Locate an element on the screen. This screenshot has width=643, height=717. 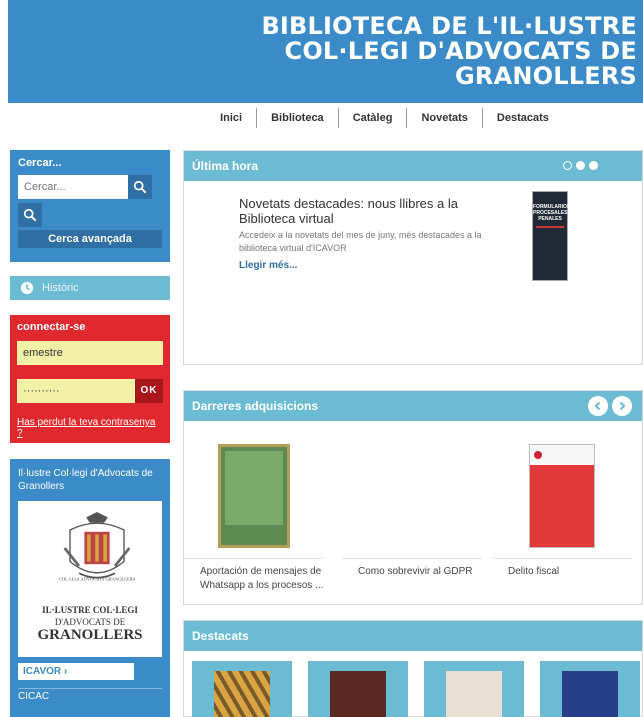
site-title-line: GRANOLLERS is located at coordinates (546, 76).